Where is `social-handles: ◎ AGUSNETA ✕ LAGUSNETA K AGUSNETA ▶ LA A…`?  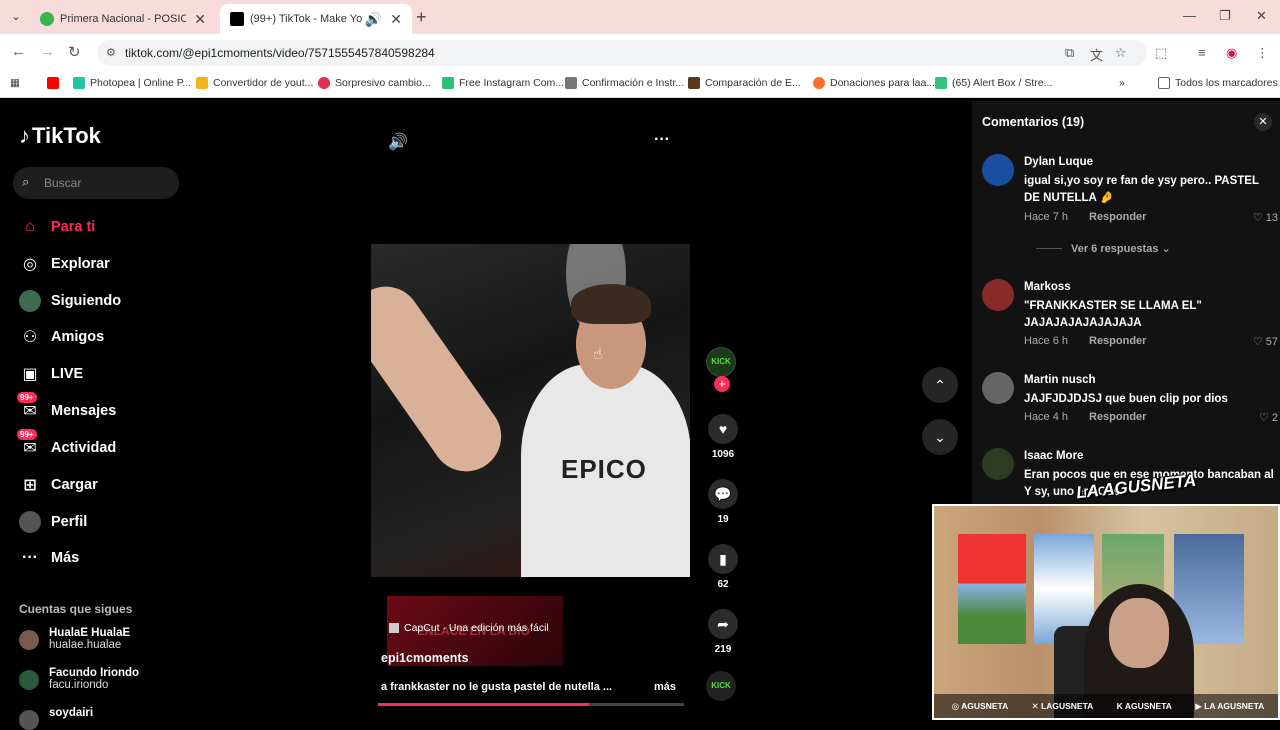 social-handles: ◎ AGUSNETA ✕ LAGUSNETA K AGUSNETA ▶ LA A… is located at coordinates (1106, 706).